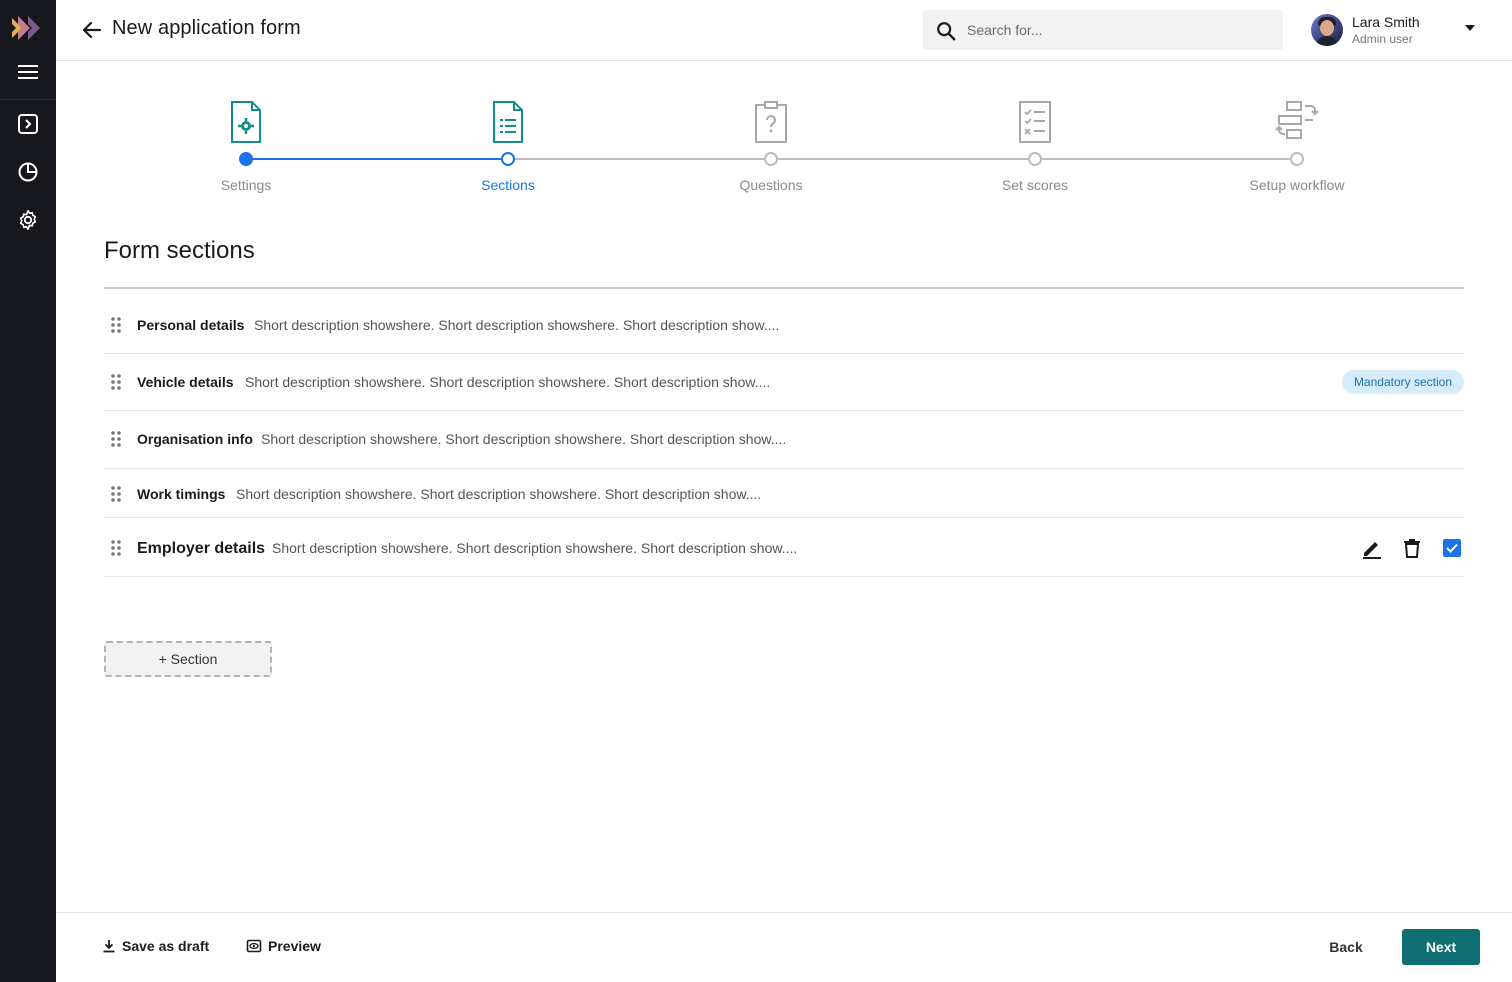  Describe the element at coordinates (166, 946) in the screenshot. I see `save-draft-label: Save as draft` at that location.